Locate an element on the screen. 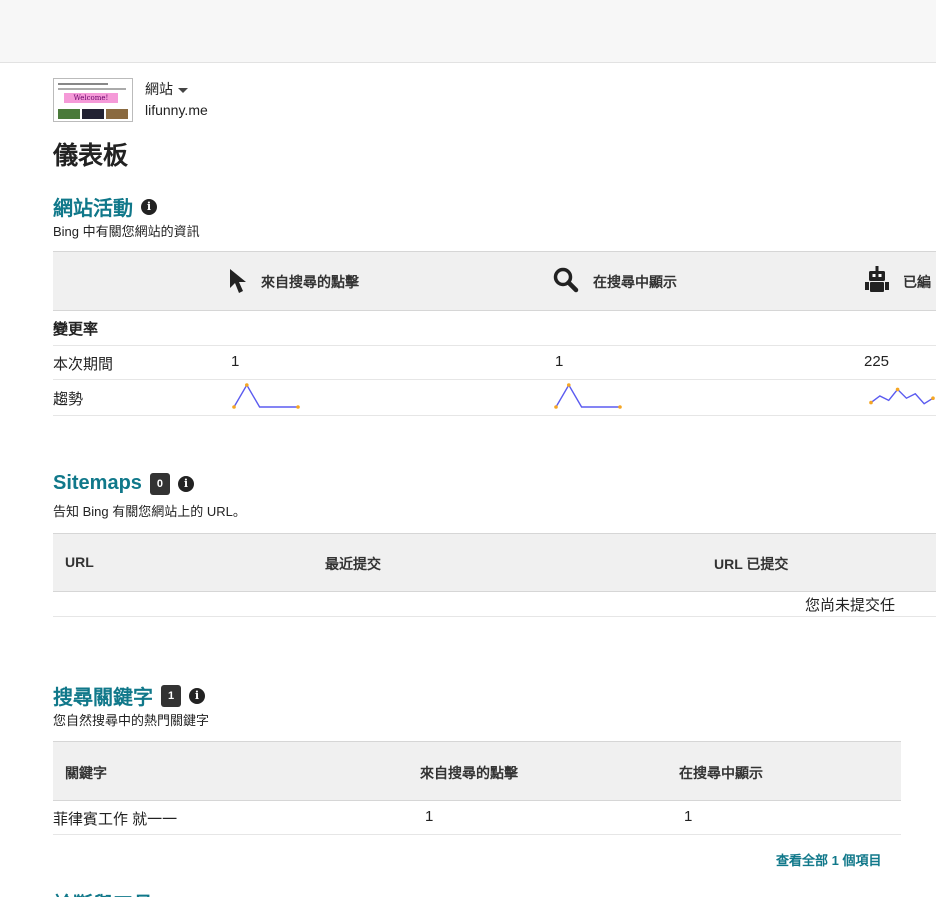 The height and width of the screenshot is (897, 936). trend-label: 趨勢 is located at coordinates (68, 399).